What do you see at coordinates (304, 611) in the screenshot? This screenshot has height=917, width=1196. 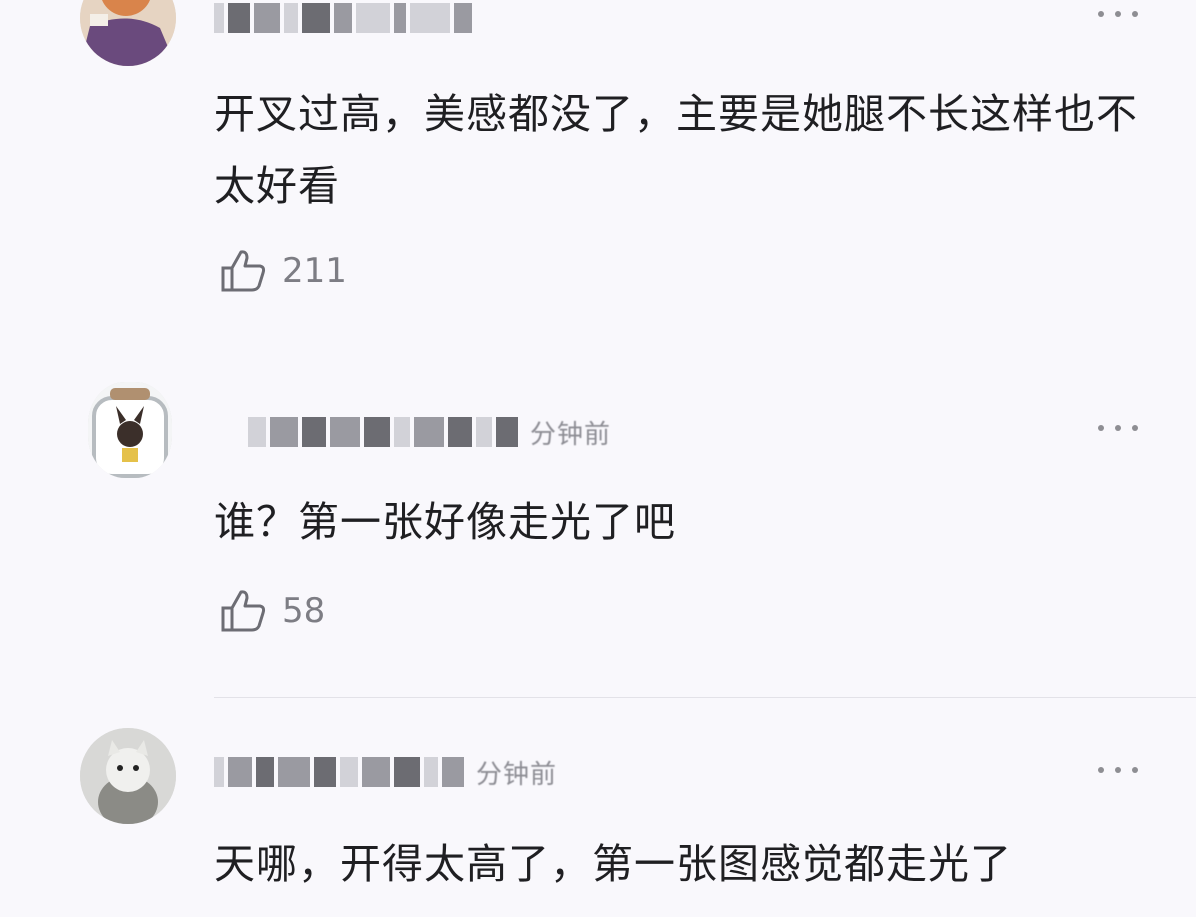 I see `like-count: 58` at bounding box center [304, 611].